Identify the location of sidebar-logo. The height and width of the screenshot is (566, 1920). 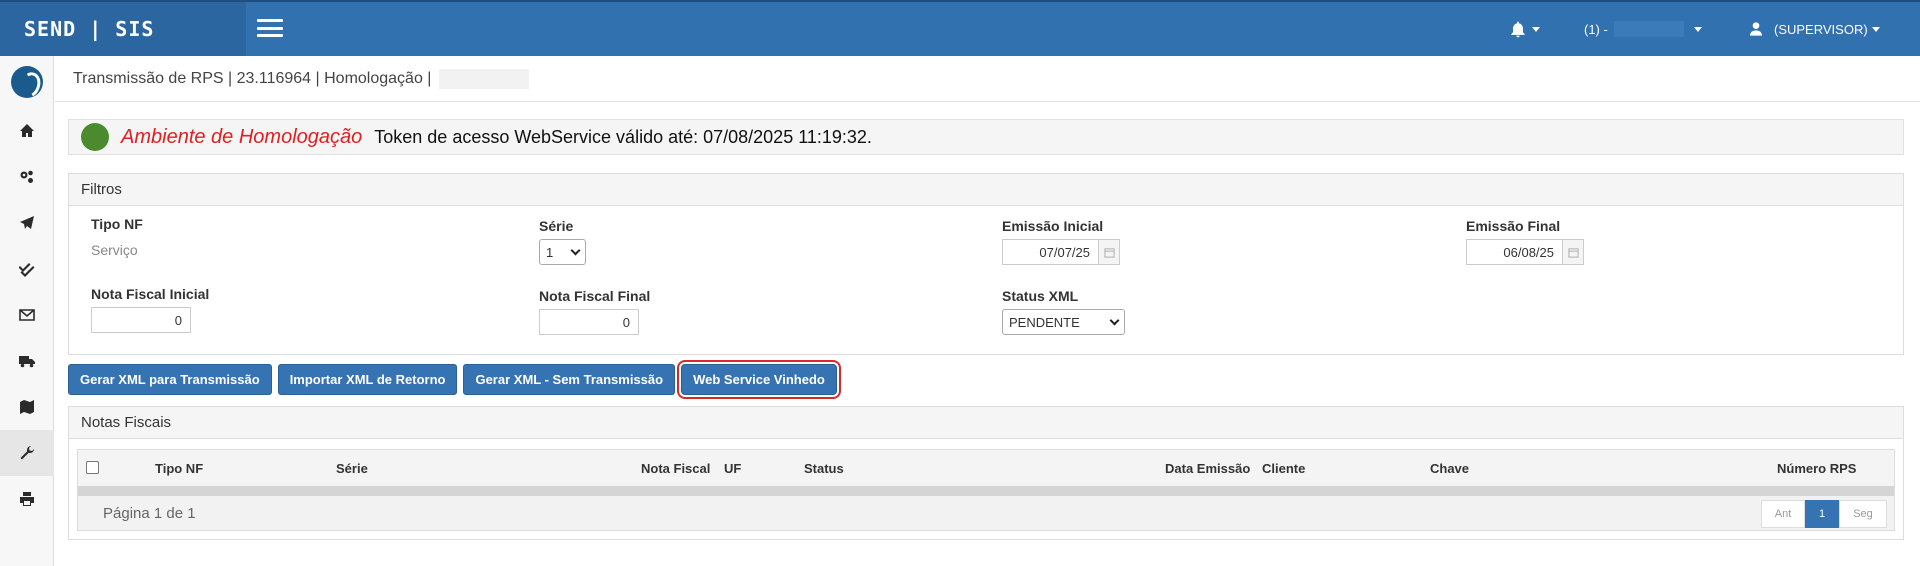
(27, 82).